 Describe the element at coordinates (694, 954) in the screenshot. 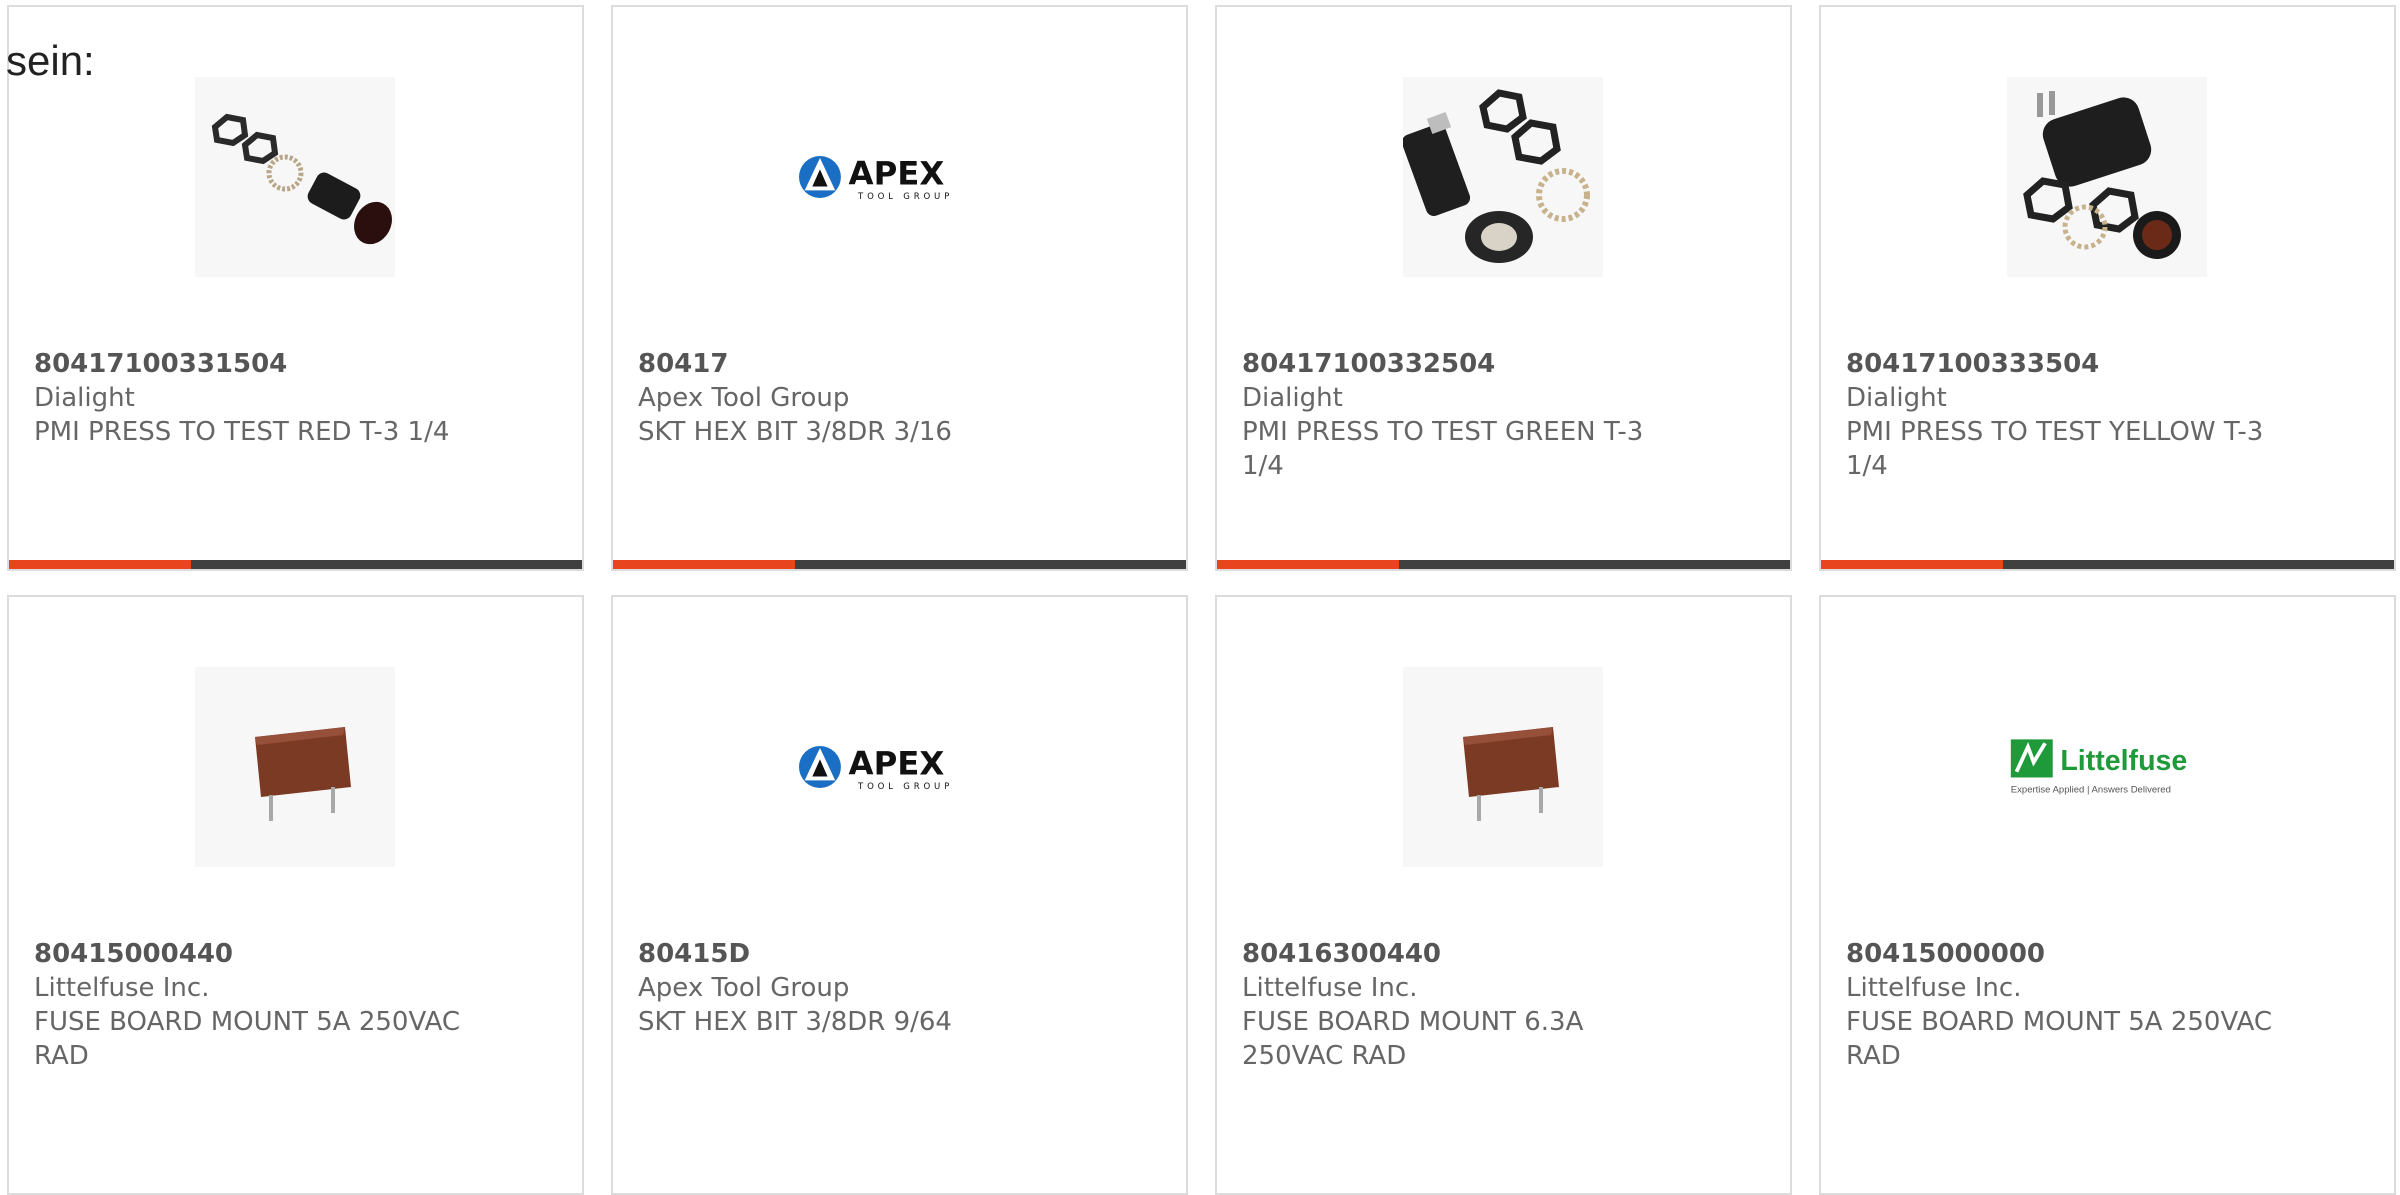

I see `part-number: 80415D` at that location.